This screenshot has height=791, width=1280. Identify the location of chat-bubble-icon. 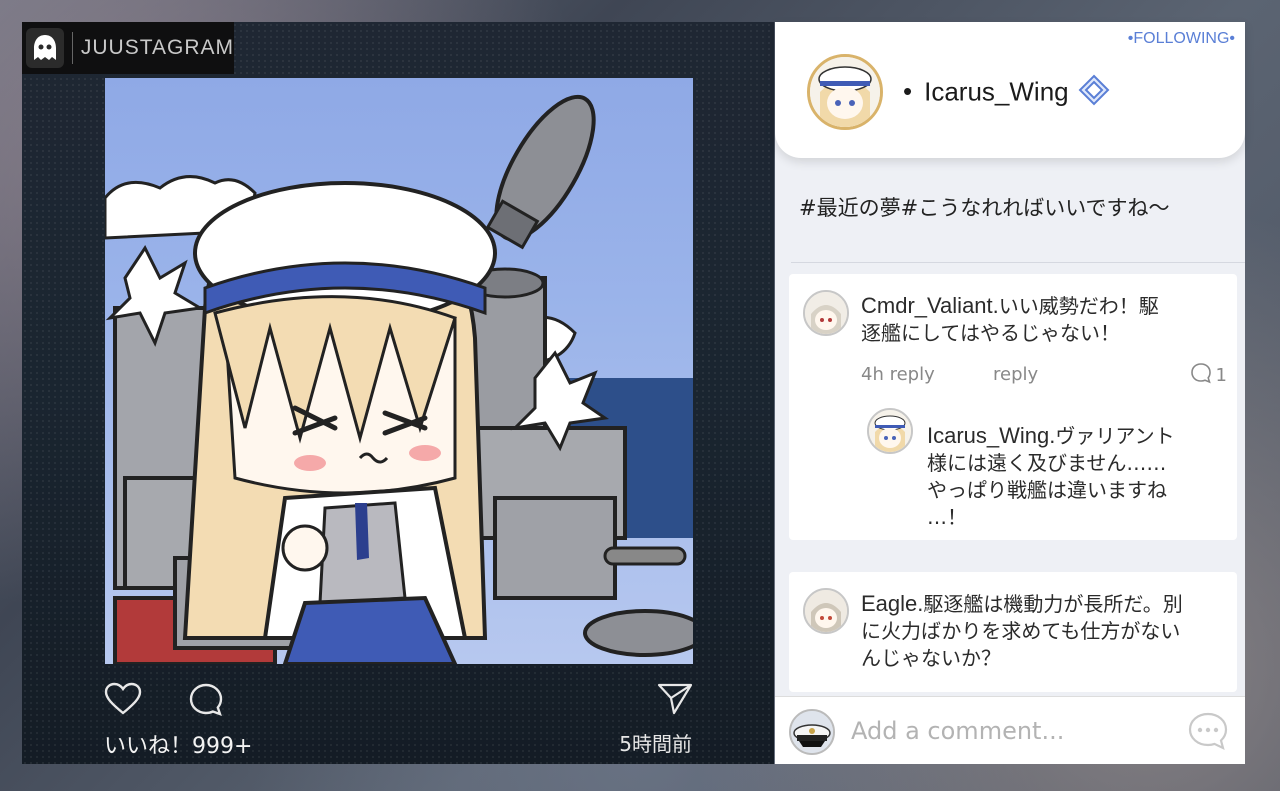
(1208, 733).